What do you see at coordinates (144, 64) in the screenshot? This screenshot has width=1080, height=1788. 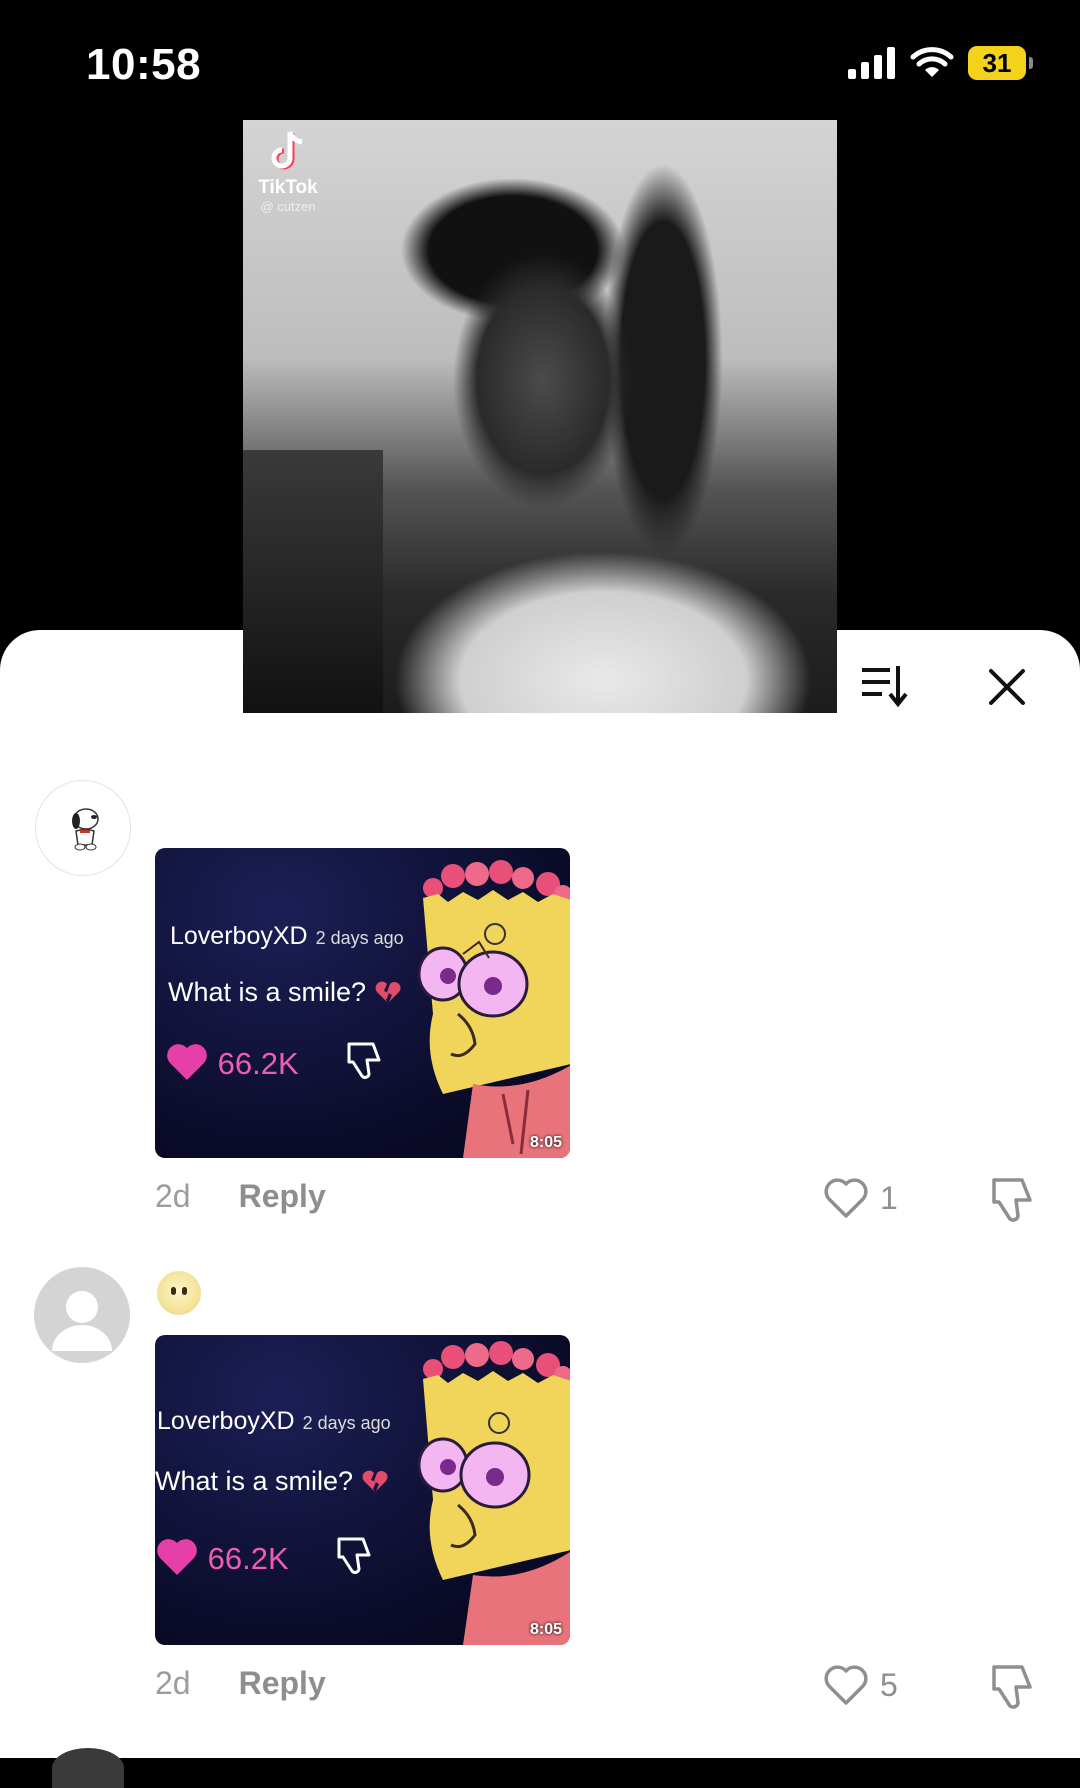 I see `clock: 10:58` at bounding box center [144, 64].